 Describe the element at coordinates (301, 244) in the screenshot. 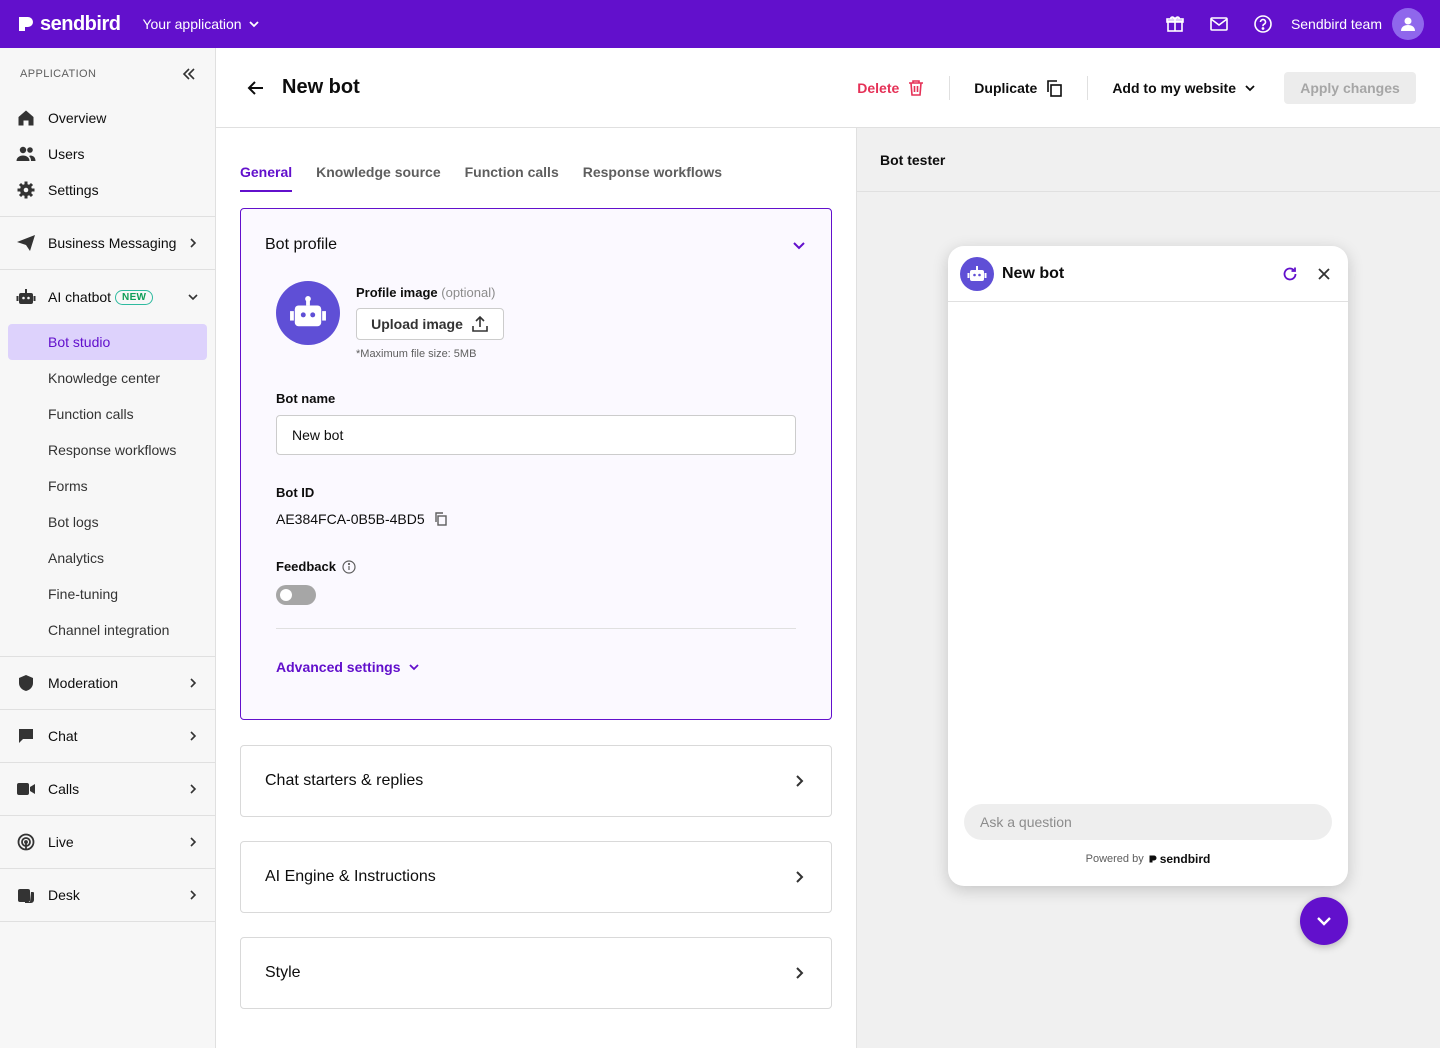

I see `bot-profile-title: Bot profile` at that location.